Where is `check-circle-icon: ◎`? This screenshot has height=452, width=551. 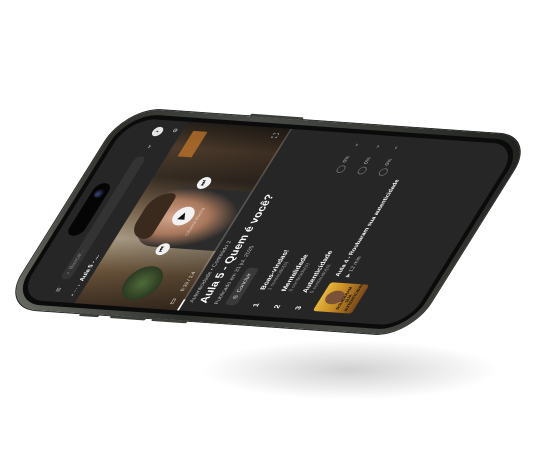 check-circle-icon: ◎ is located at coordinates (235, 297).